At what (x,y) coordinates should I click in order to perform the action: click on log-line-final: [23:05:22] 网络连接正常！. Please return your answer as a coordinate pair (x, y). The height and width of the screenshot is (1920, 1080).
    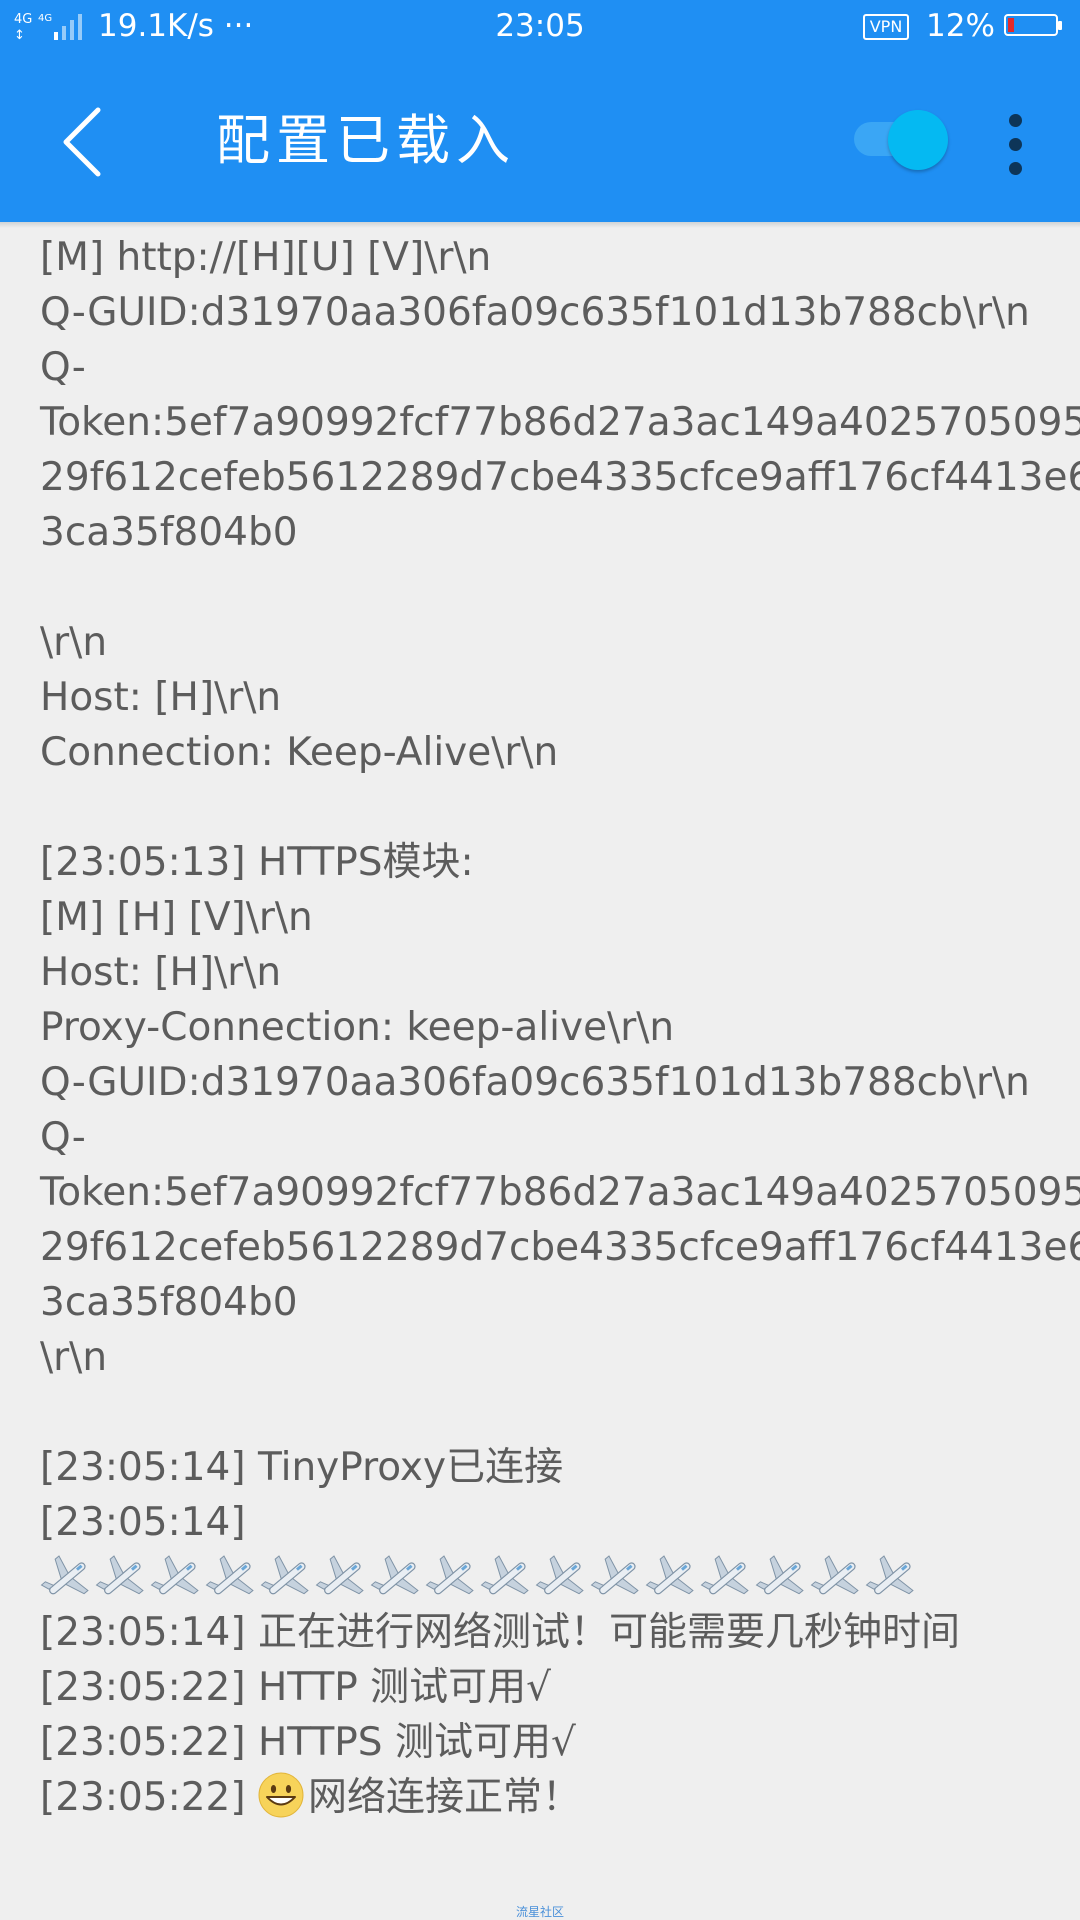
    Looking at the image, I should click on (545, 1797).